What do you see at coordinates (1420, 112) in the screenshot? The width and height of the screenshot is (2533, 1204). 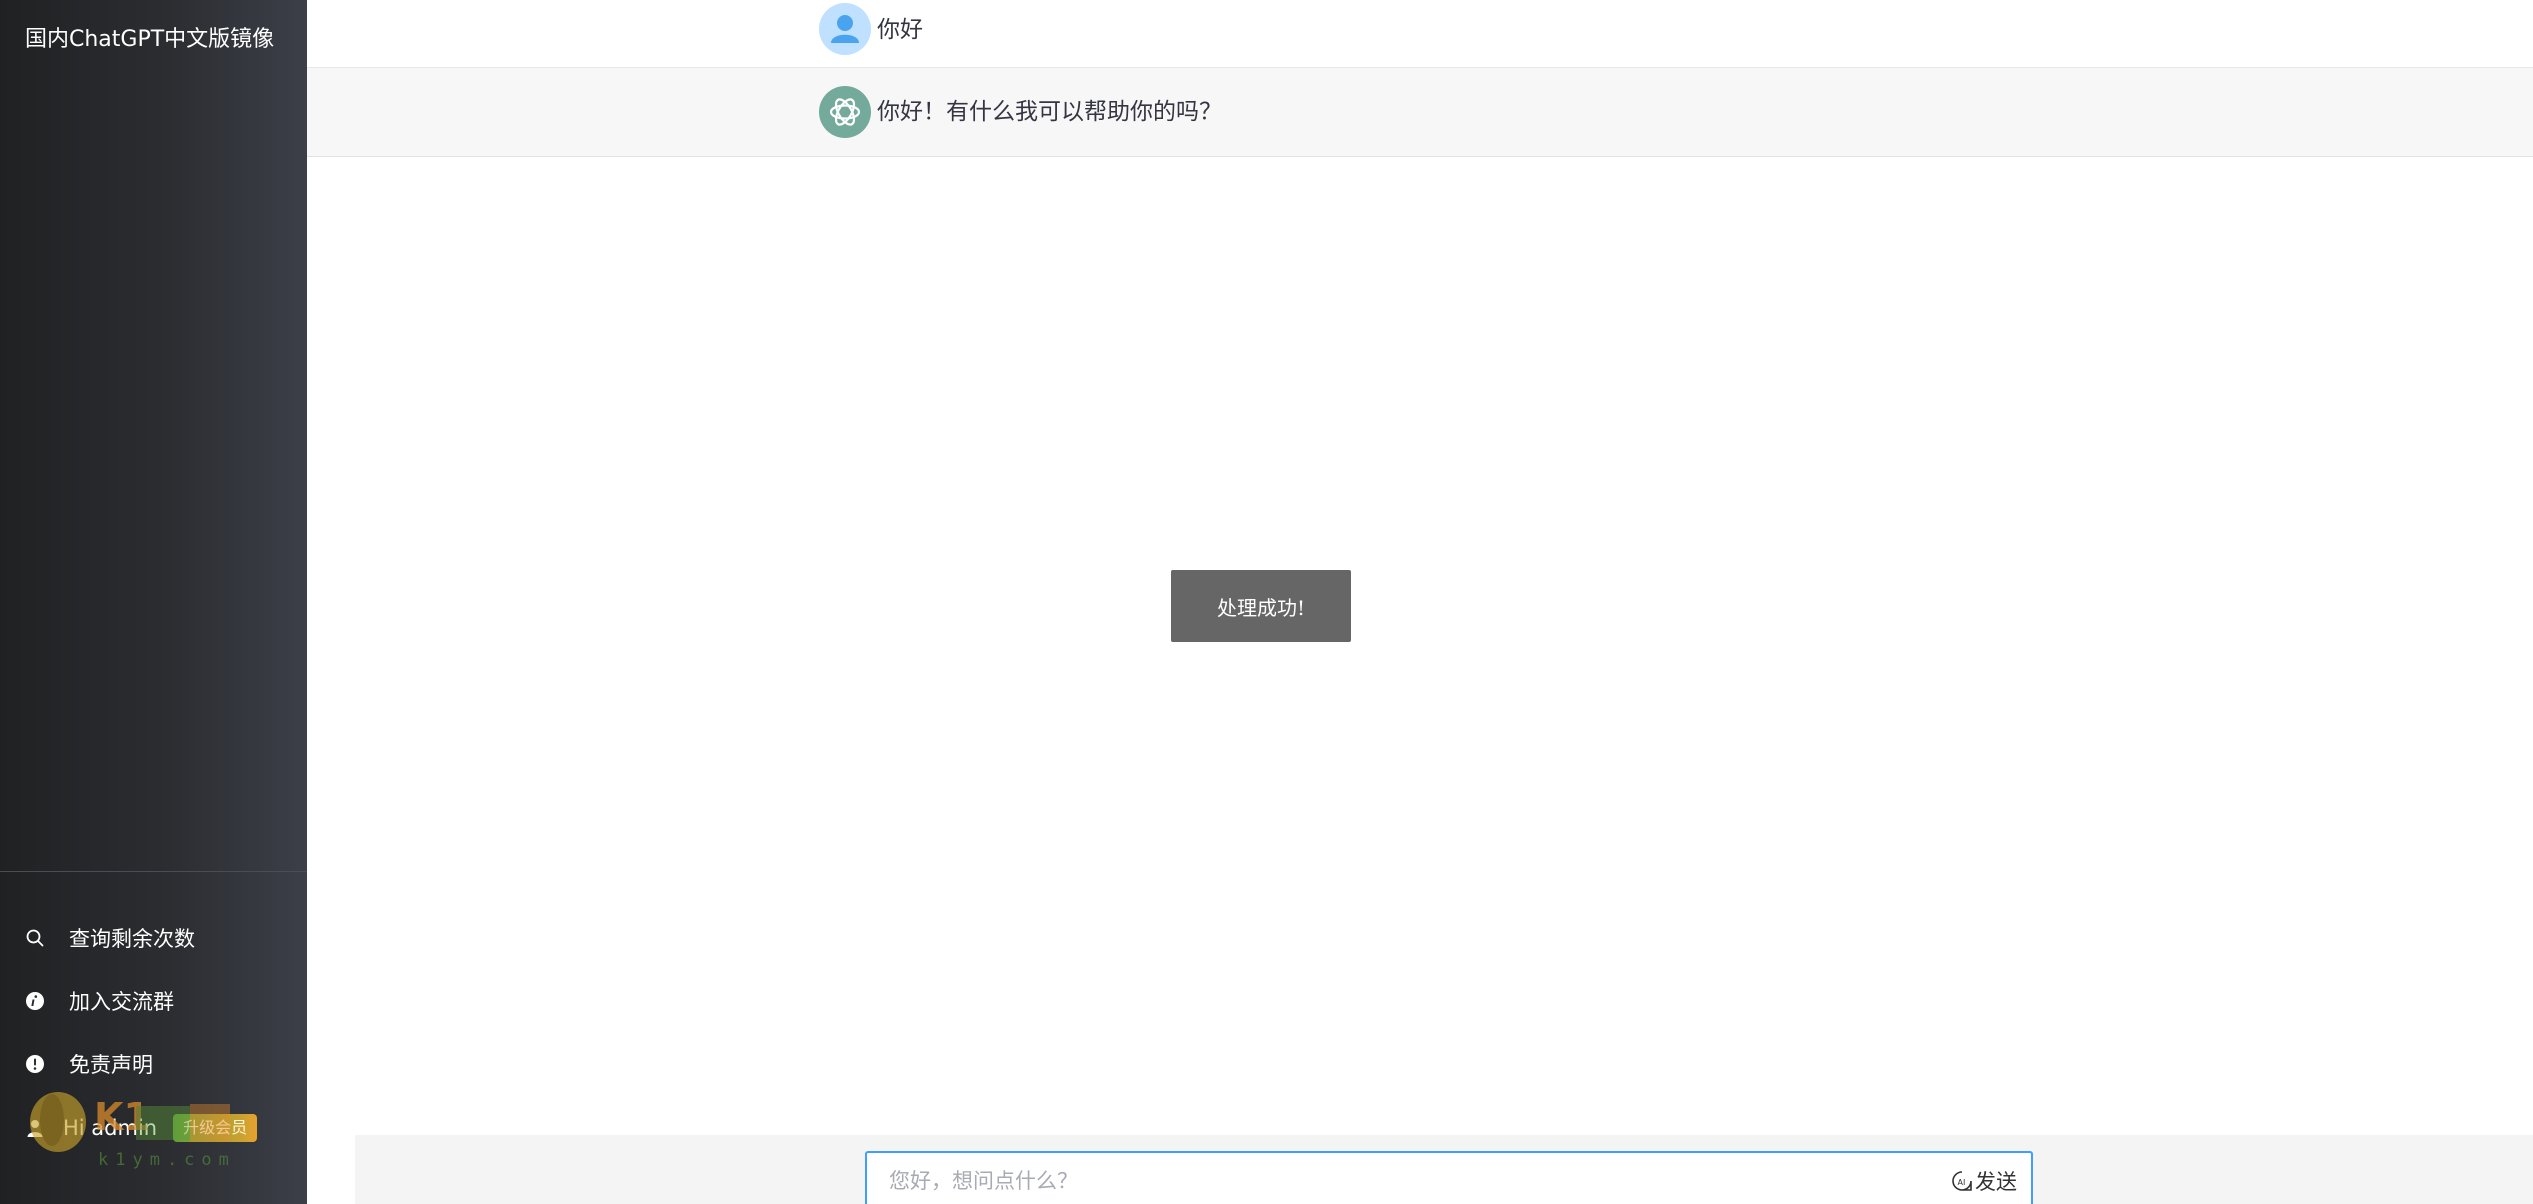 I see `message-row-assistant: 你好！有什么我可以帮助你的吗？` at bounding box center [1420, 112].